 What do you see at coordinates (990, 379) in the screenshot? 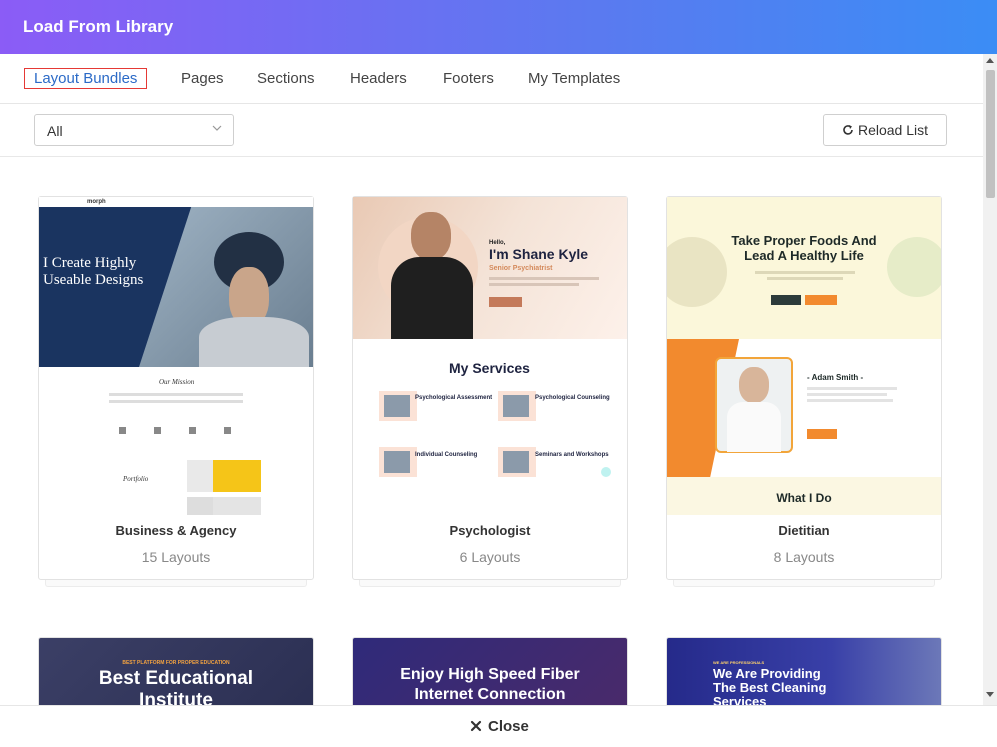
I see `scrollbar` at bounding box center [990, 379].